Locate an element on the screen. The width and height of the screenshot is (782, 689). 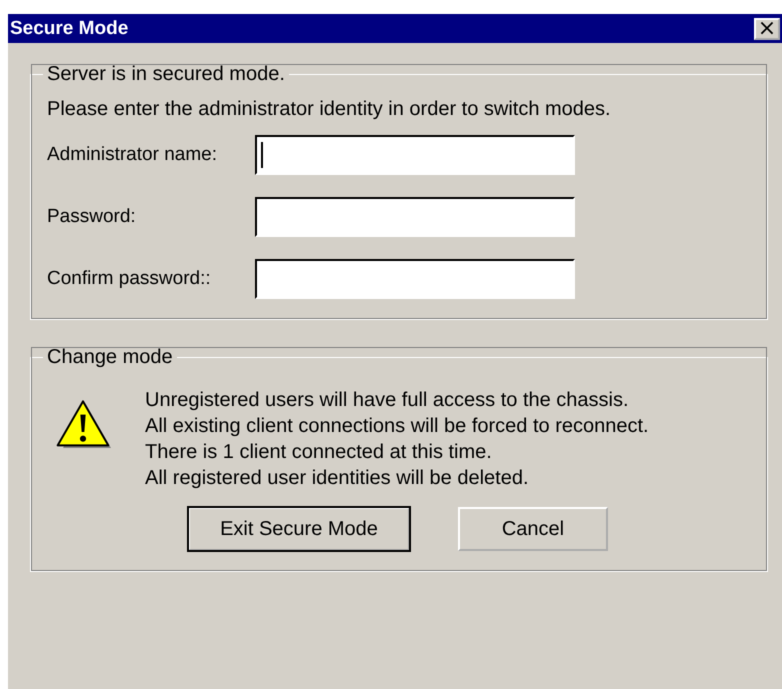
field-label: Confirm password:: is located at coordinates (129, 279).